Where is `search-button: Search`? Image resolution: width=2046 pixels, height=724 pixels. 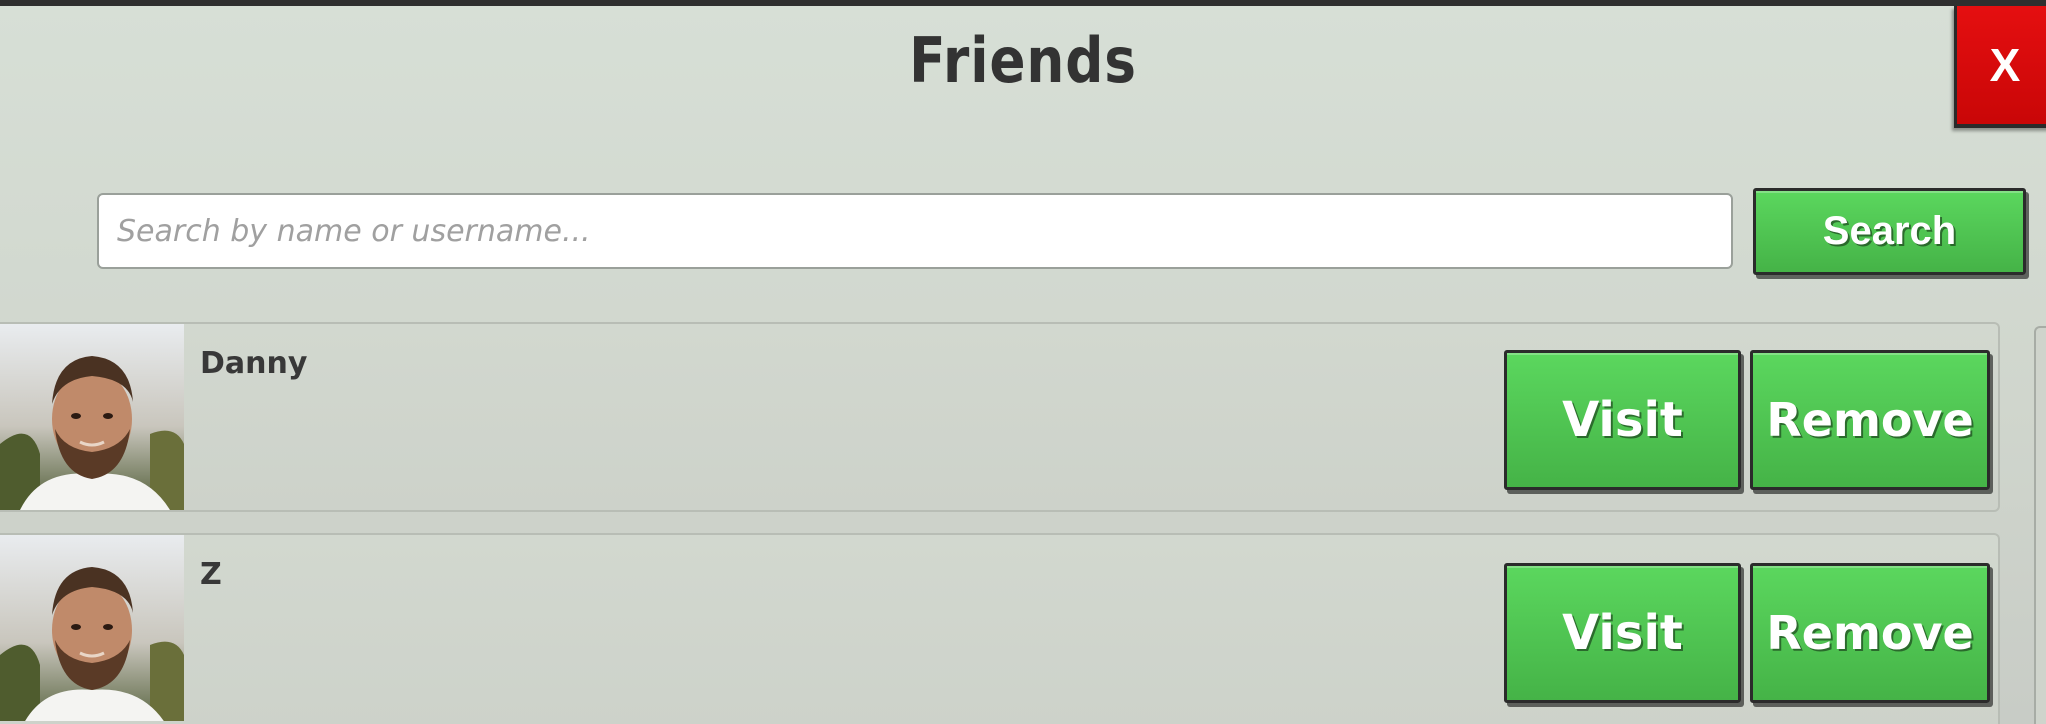 search-button: Search is located at coordinates (1889, 231).